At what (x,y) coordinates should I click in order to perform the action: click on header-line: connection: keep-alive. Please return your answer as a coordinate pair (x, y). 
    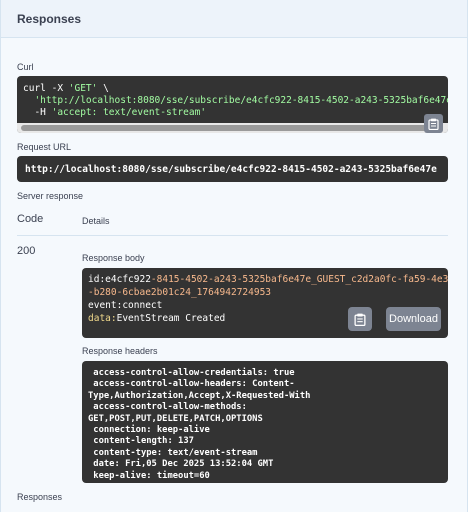
    Looking at the image, I should click on (149, 430).